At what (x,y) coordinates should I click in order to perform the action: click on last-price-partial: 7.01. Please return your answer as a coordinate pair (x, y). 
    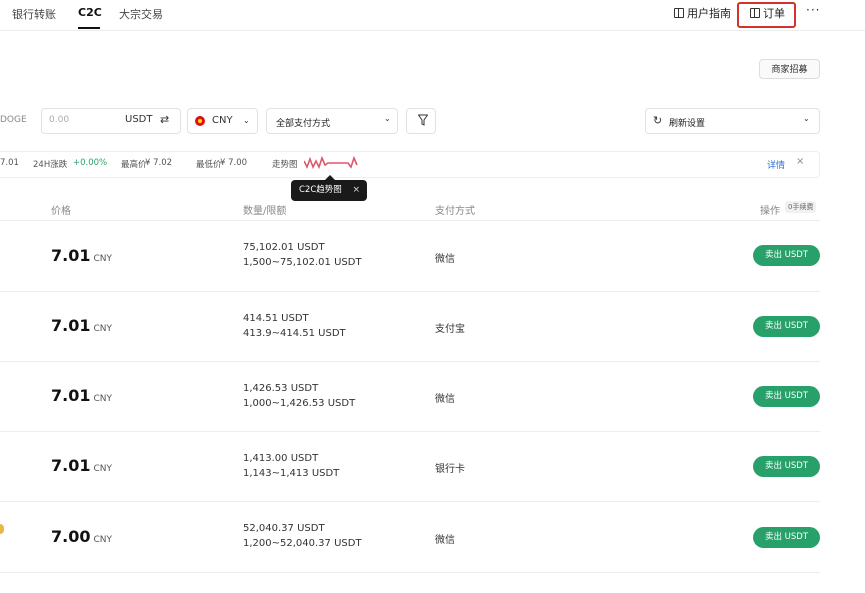
    Looking at the image, I should click on (9, 163).